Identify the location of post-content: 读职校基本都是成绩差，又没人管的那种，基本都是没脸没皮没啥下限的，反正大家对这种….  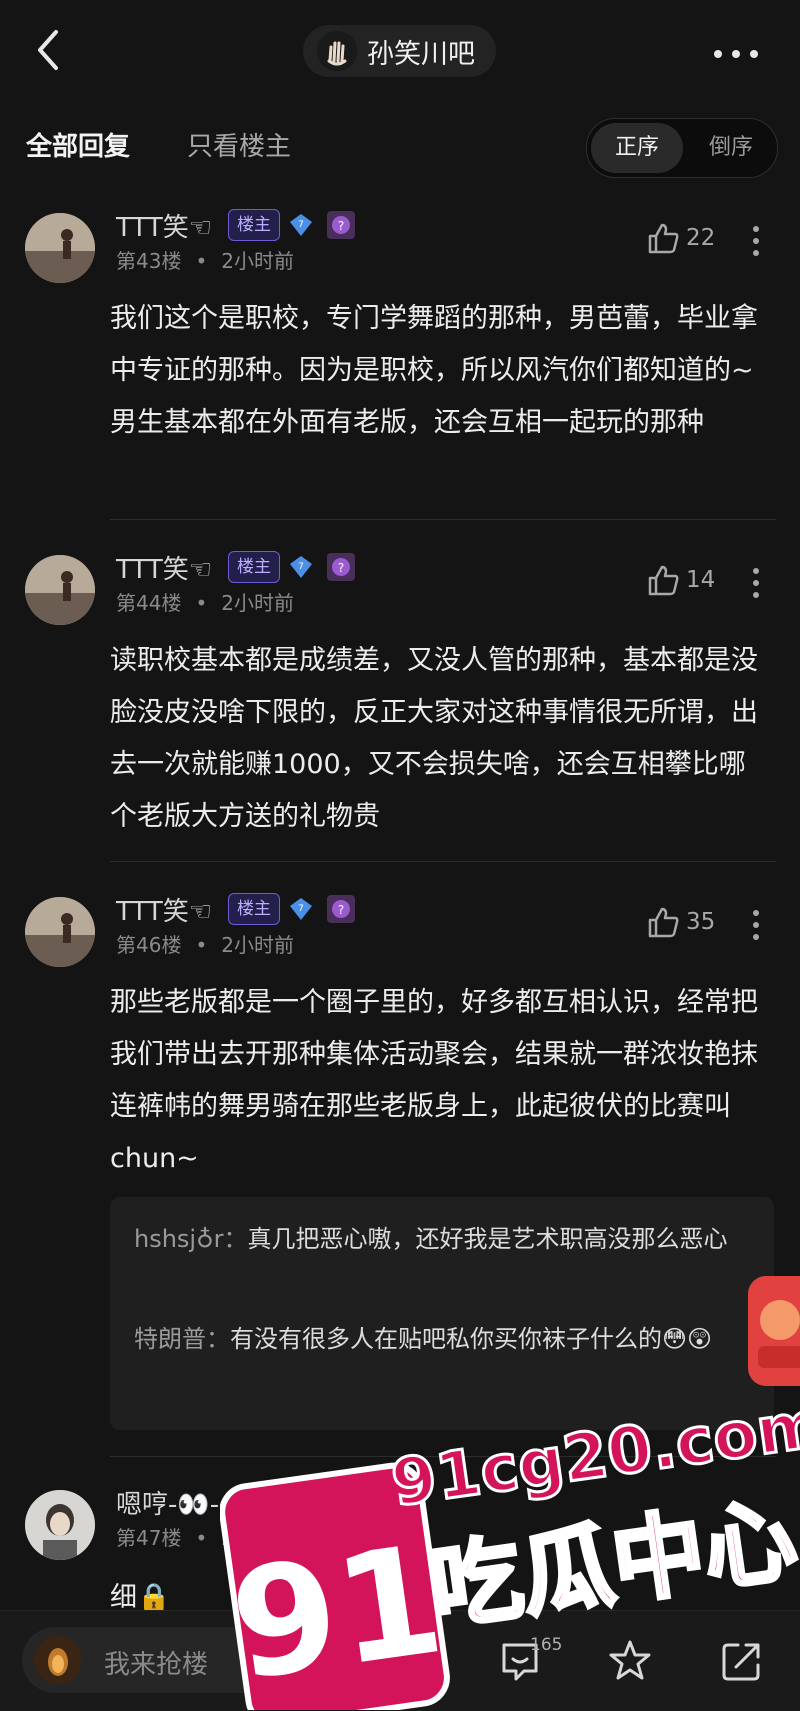
(434, 738).